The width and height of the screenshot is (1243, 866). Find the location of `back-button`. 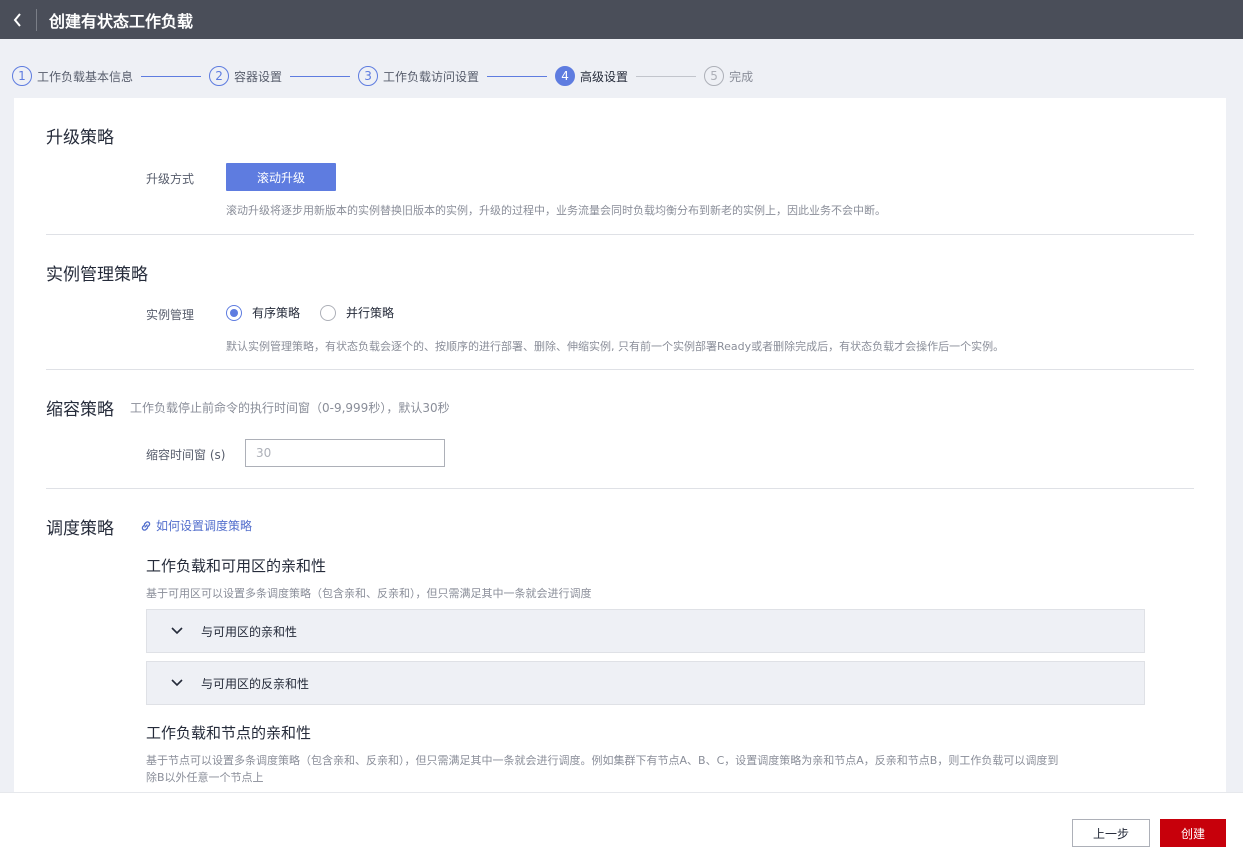

back-button is located at coordinates (18, 19).